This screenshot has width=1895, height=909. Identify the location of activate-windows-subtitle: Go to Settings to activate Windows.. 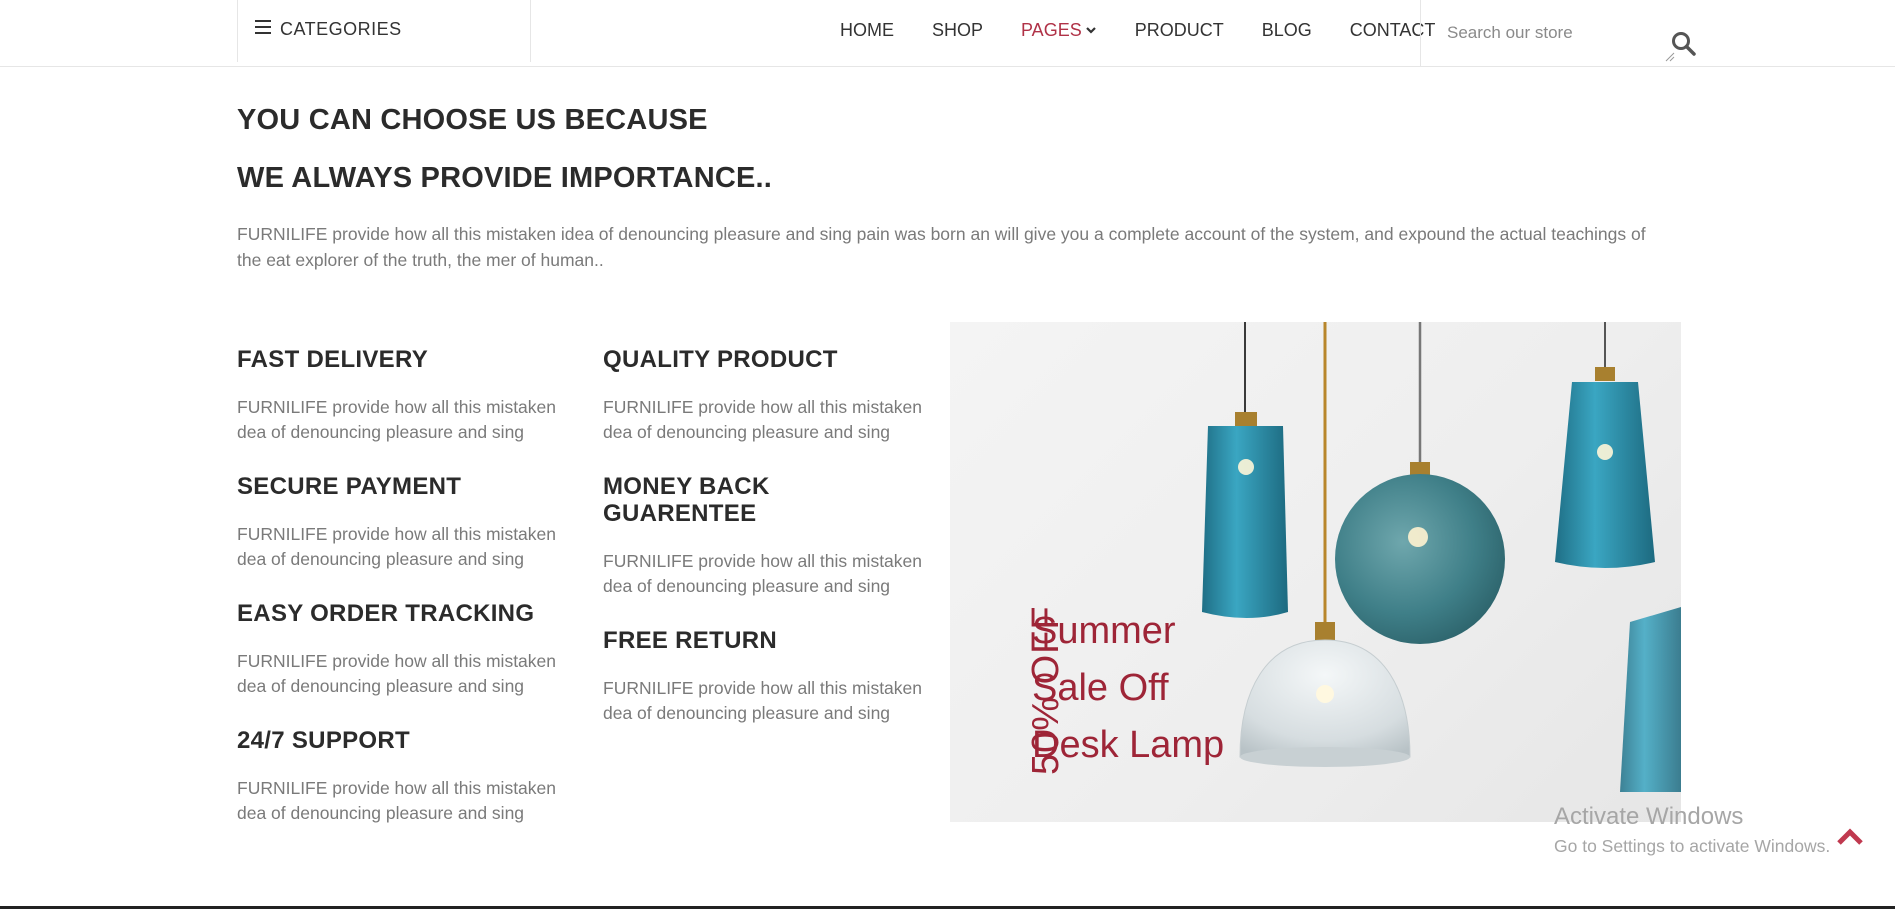
(1692, 846).